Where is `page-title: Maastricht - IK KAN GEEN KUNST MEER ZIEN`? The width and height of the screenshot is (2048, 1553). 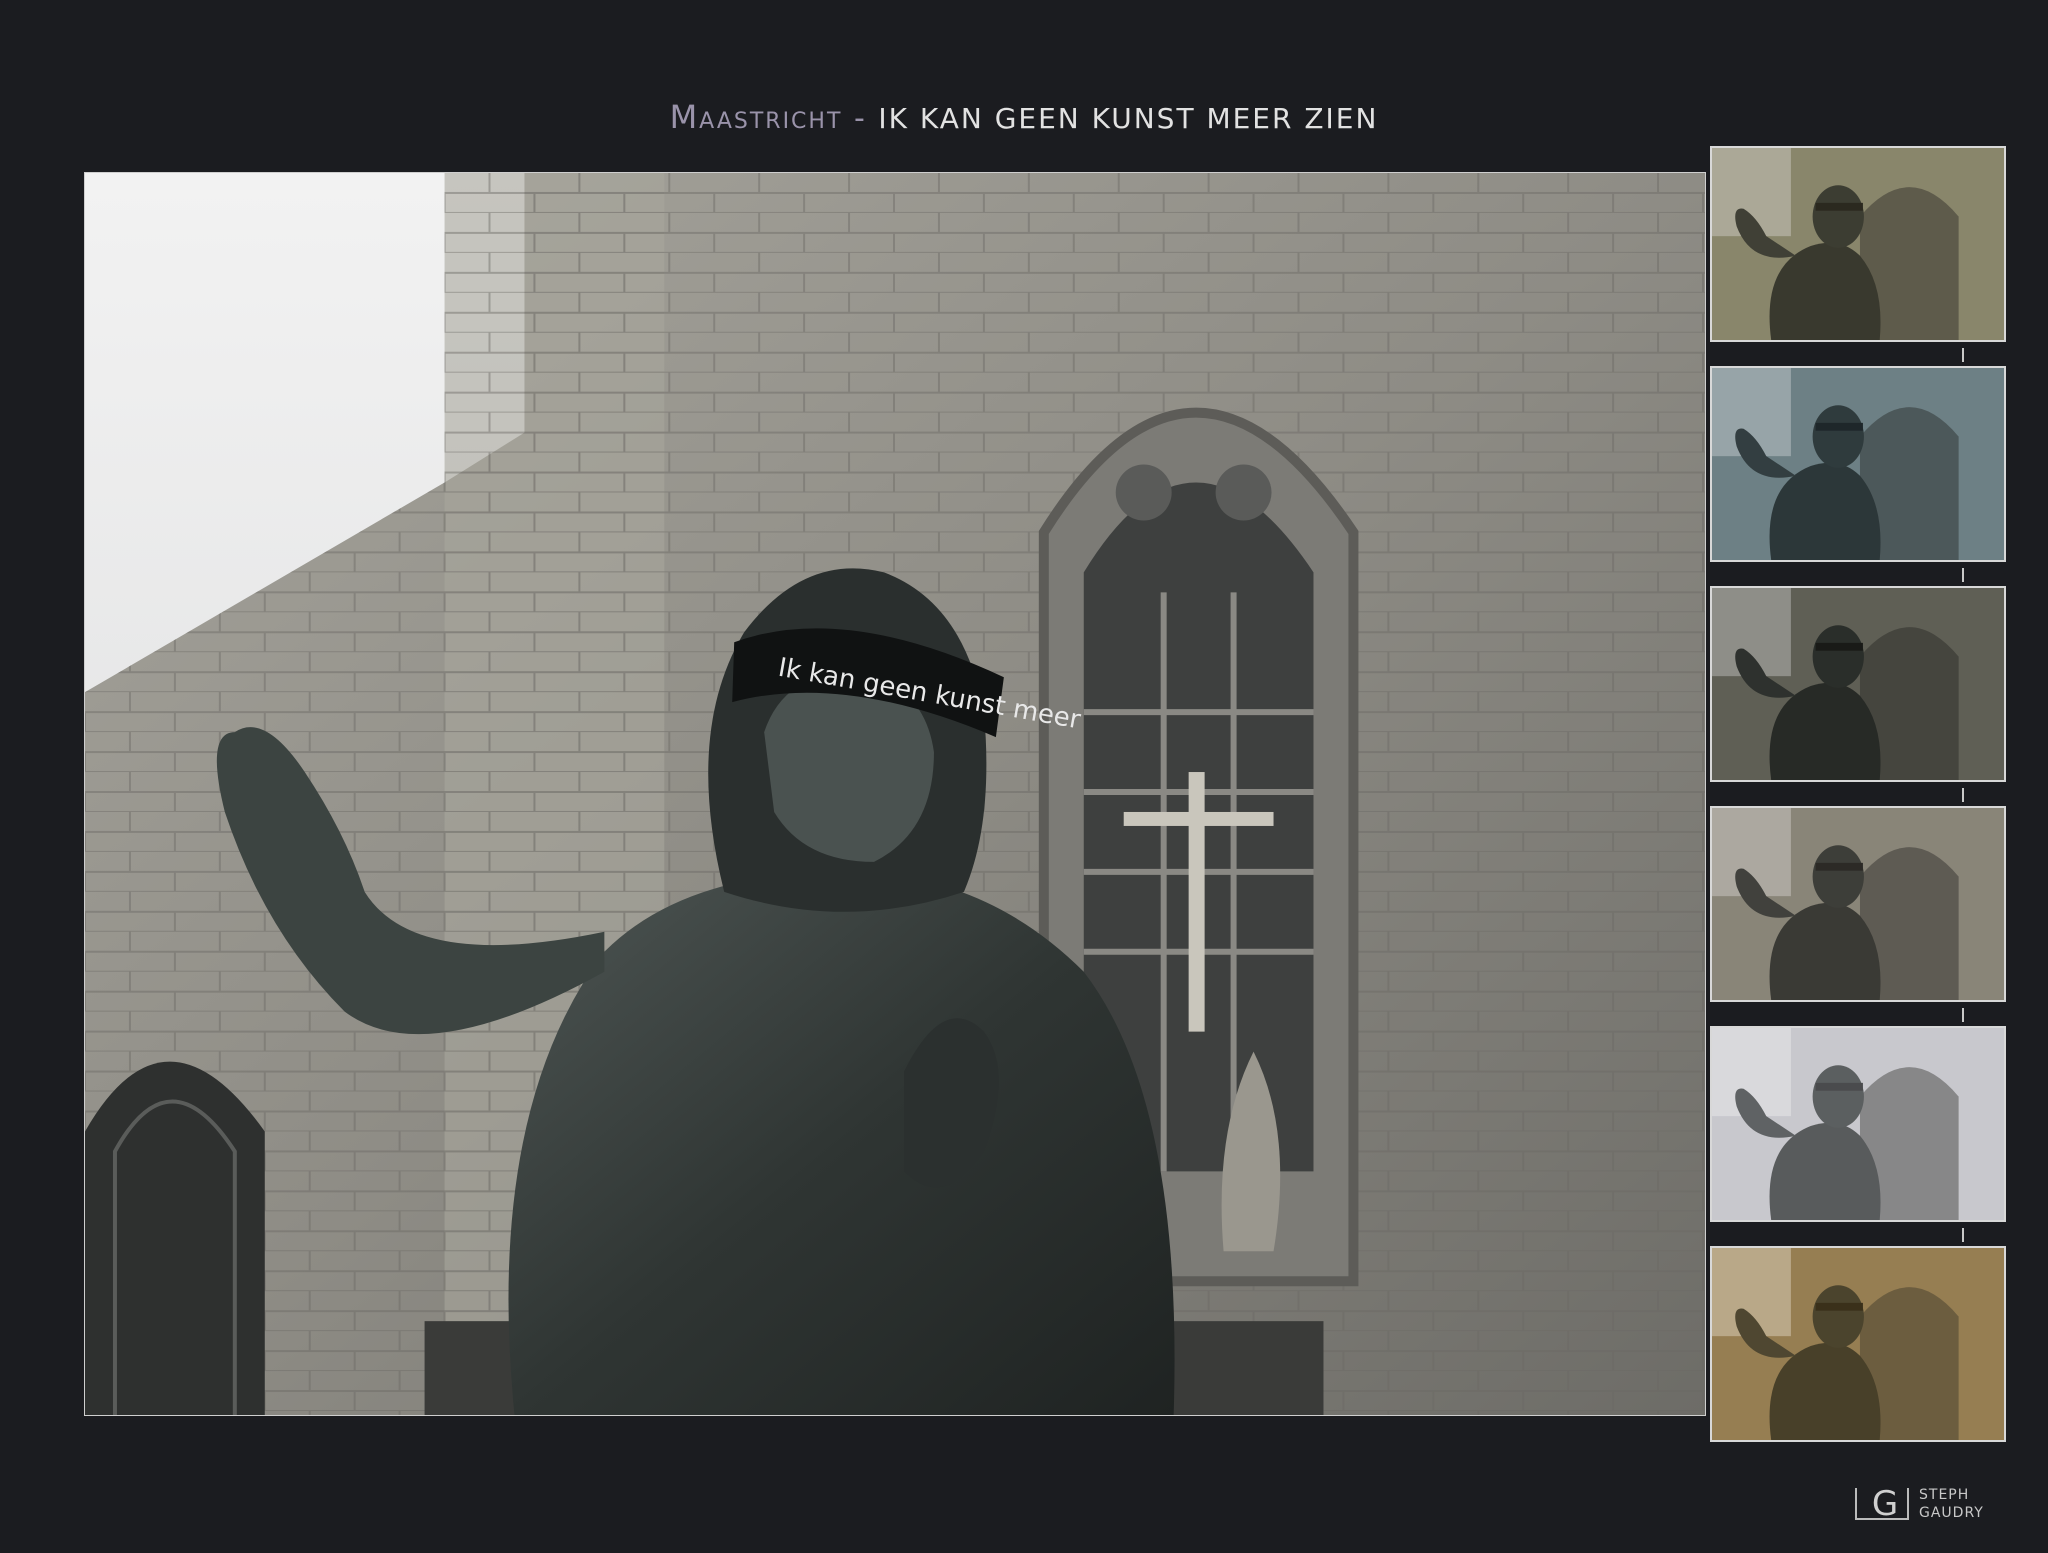 page-title: Maastricht - IK KAN GEEN KUNST MEER ZIEN is located at coordinates (1024, 117).